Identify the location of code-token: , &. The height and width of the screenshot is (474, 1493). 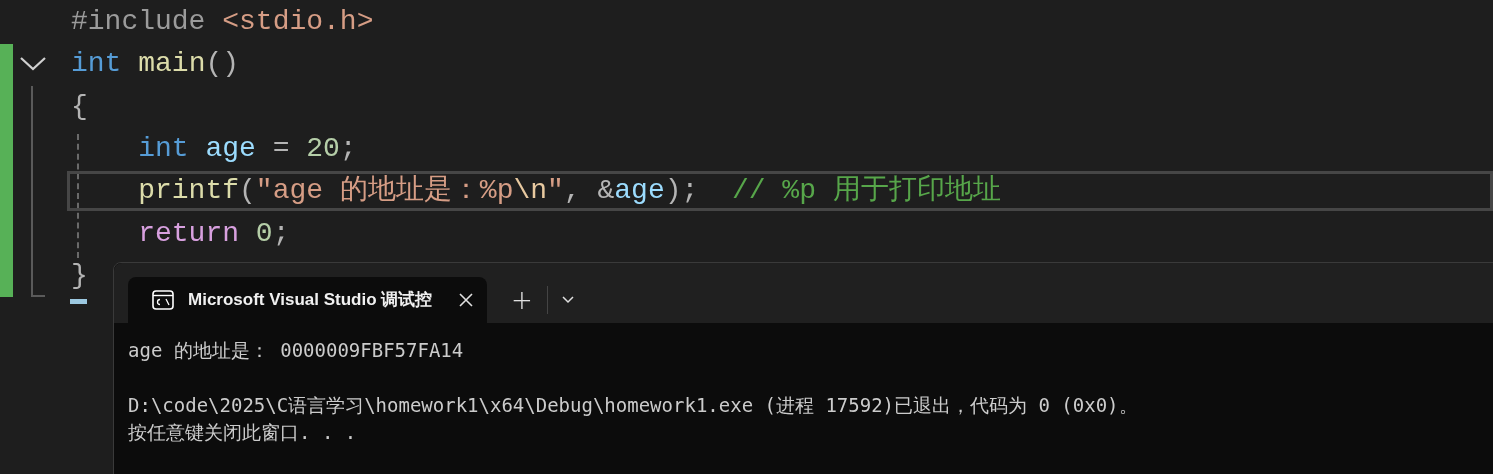
(589, 191).